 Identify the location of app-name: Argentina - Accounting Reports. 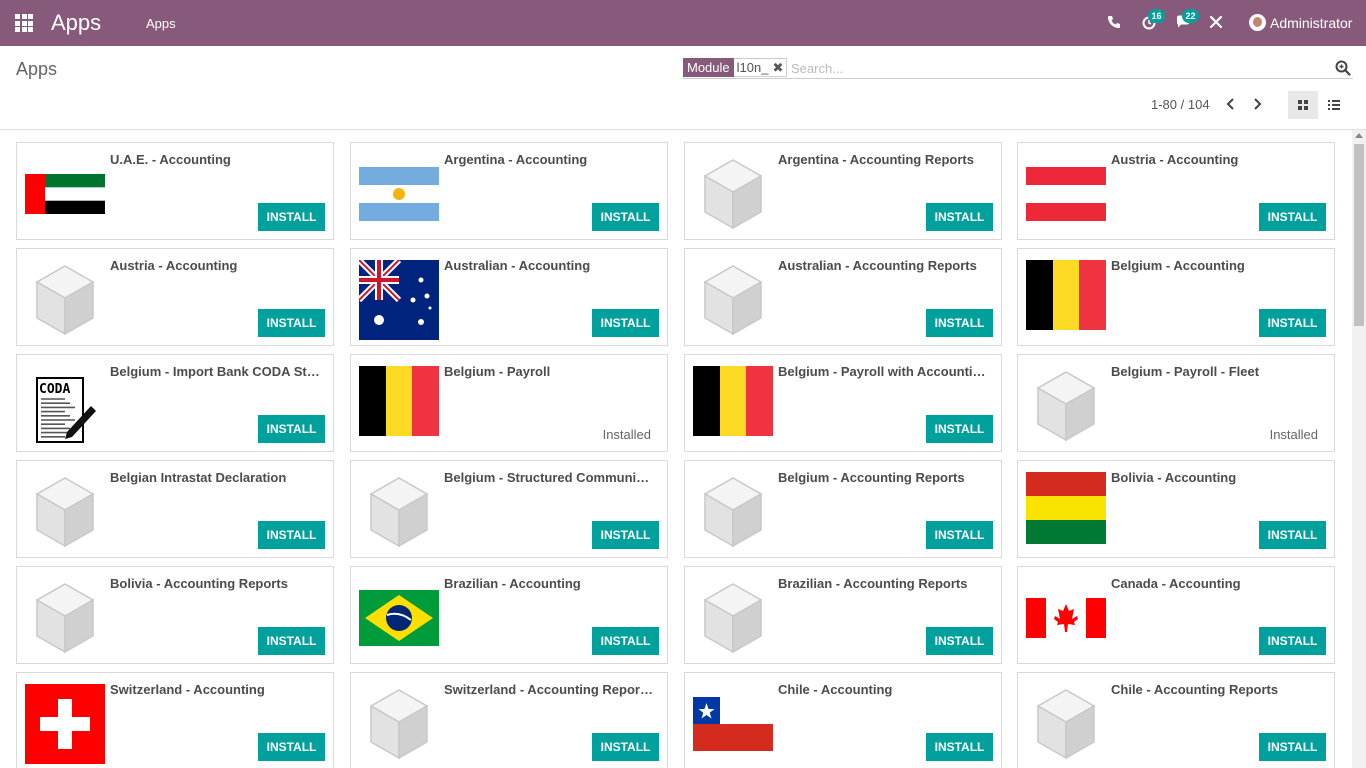
(885, 160).